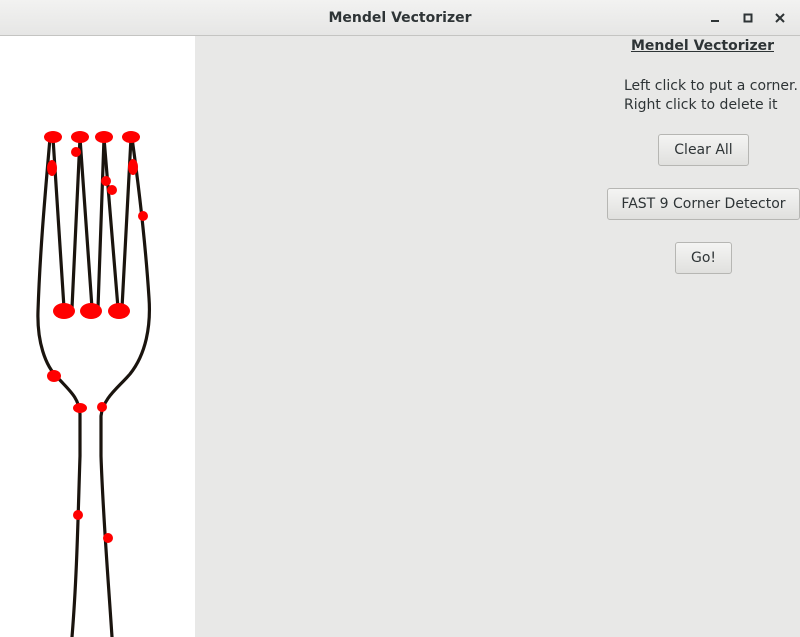 This screenshot has height=637, width=800. Describe the element at coordinates (715, 21) in the screenshot. I see `minimize-icon` at that location.